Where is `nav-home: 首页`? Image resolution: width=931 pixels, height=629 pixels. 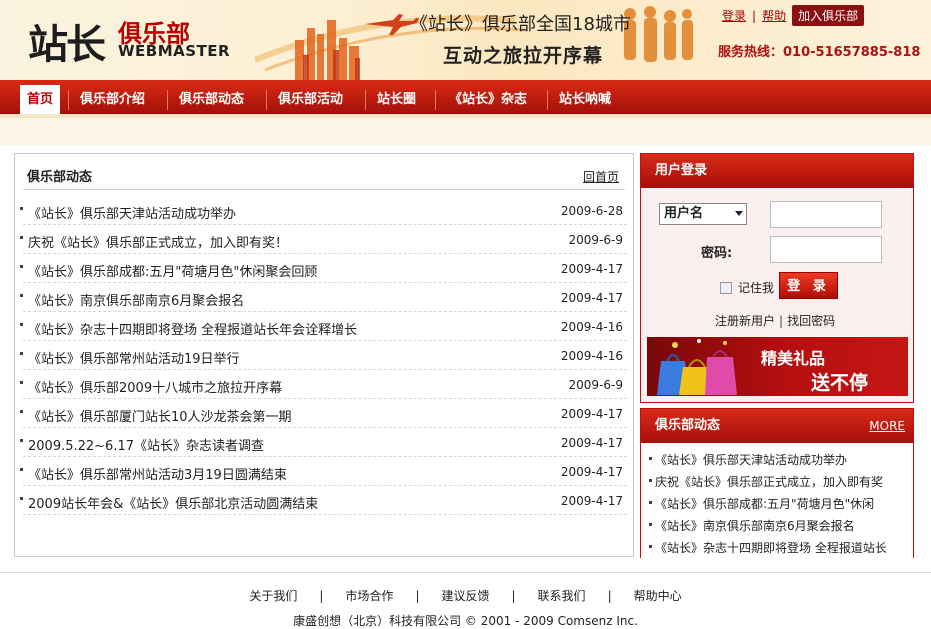 nav-home: 首页 is located at coordinates (40, 99).